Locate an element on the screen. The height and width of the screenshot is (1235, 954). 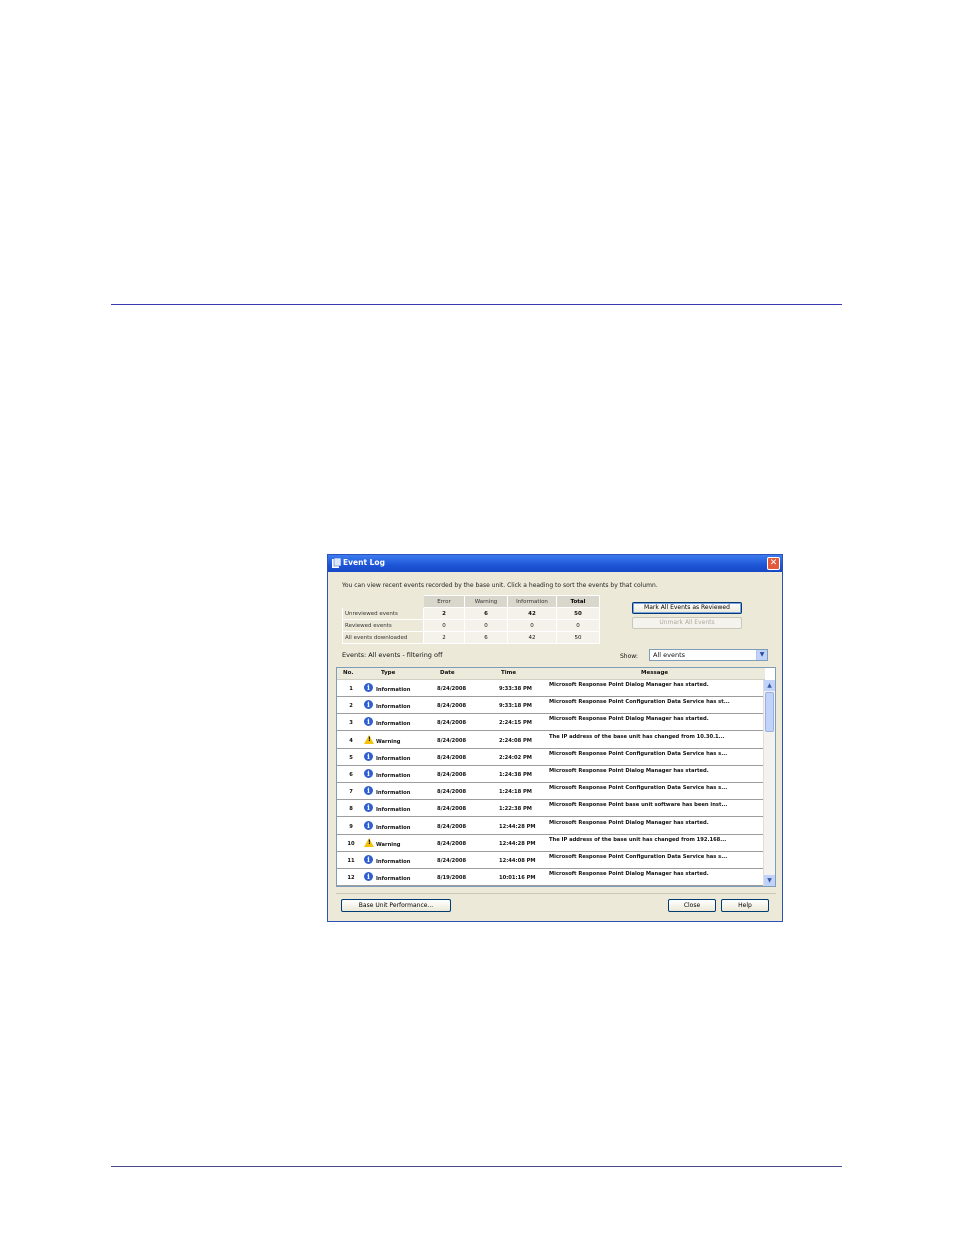
row-time: 9:33:18 PM is located at coordinates (515, 706).